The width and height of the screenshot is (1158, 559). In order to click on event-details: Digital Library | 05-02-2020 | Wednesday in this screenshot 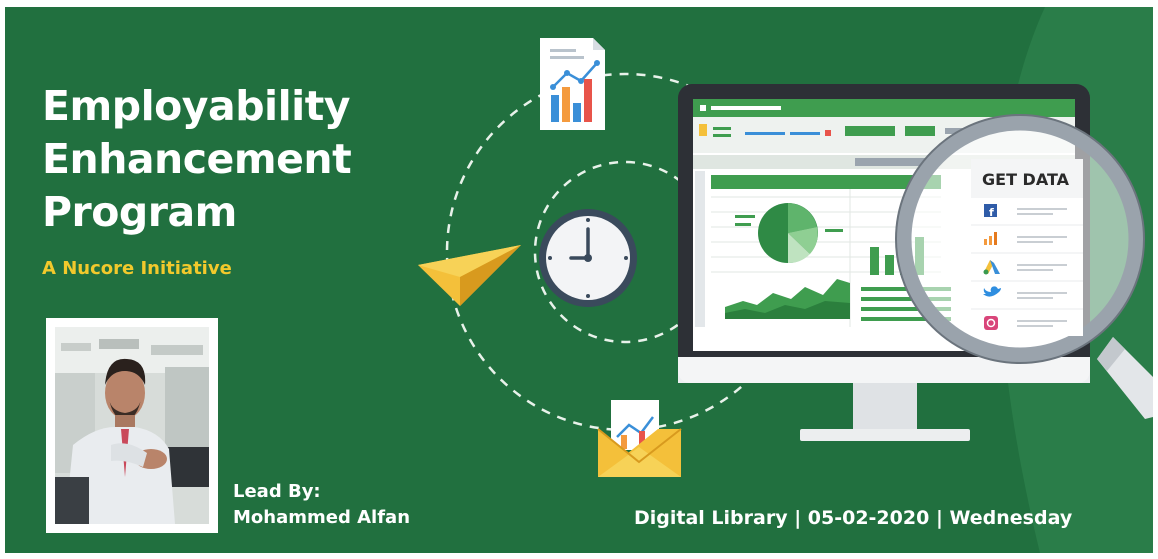, I will do `click(853, 518)`.